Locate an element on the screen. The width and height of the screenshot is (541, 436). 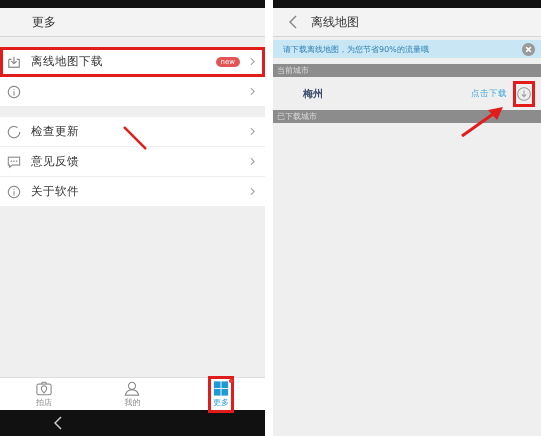
camera-icon is located at coordinates (44, 388).